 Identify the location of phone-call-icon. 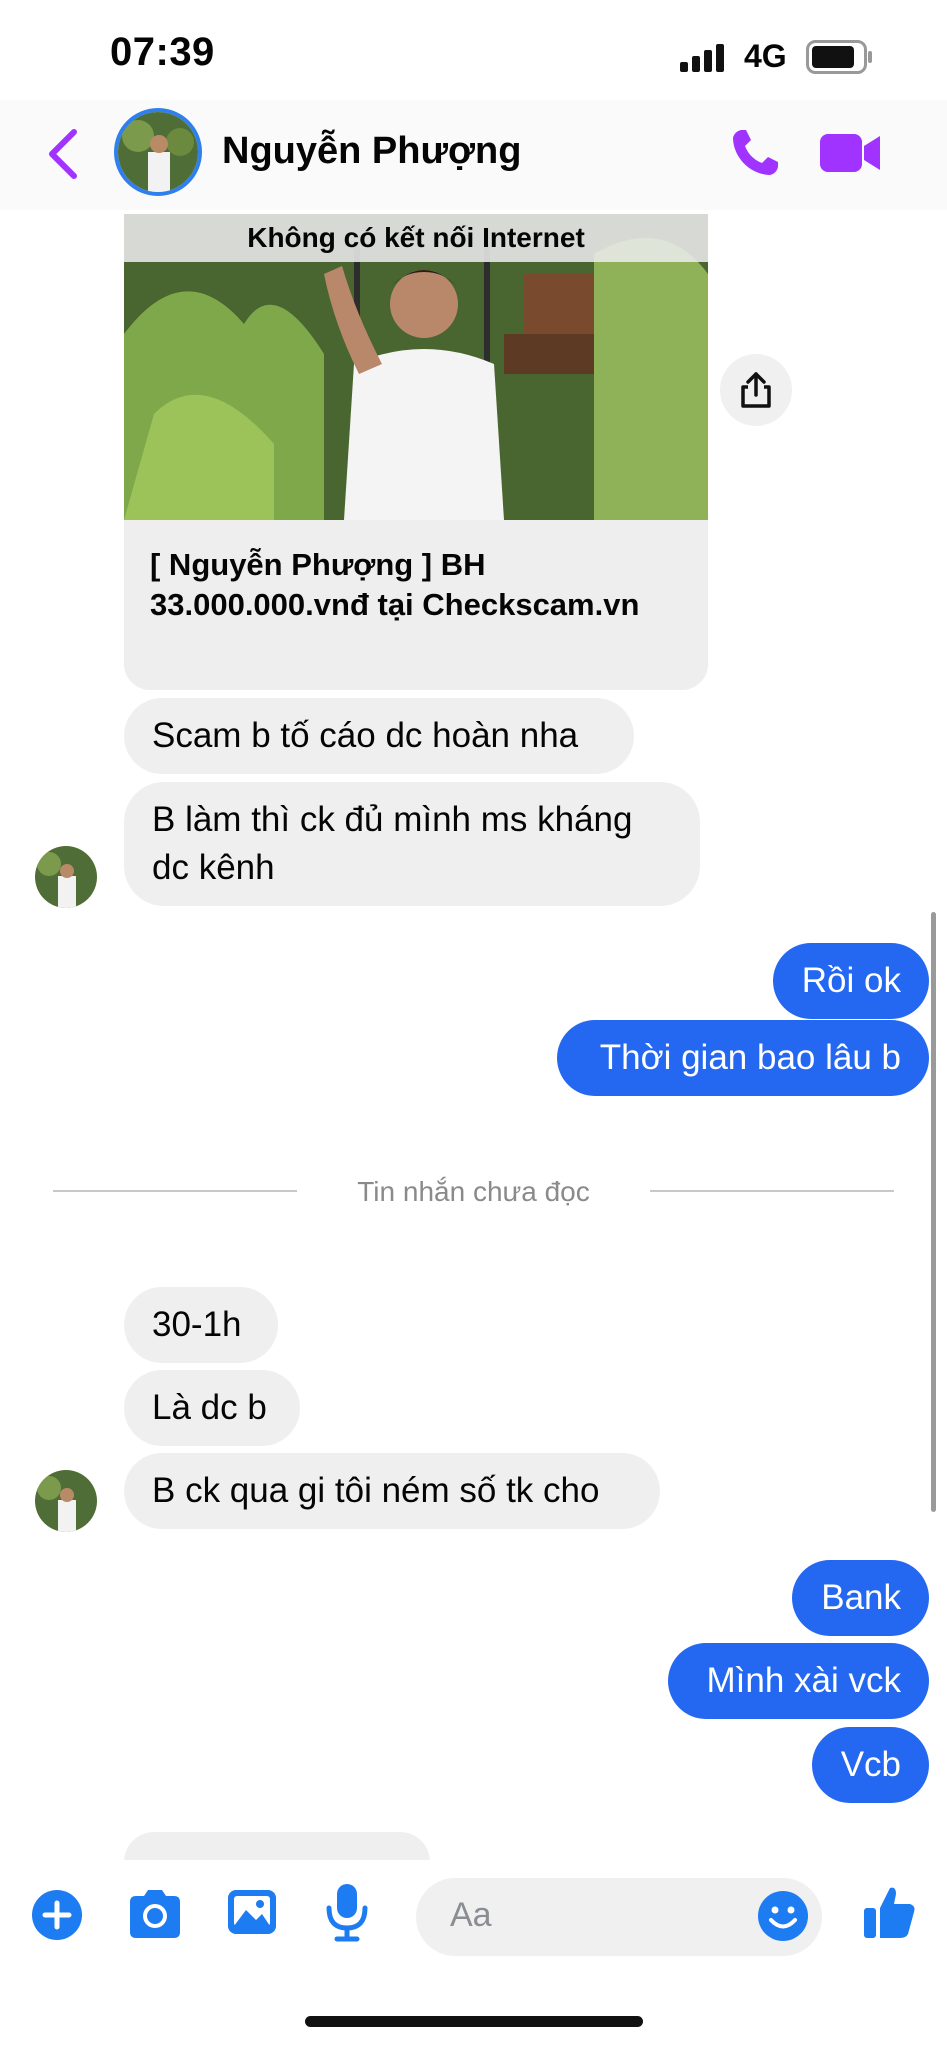
(755, 153).